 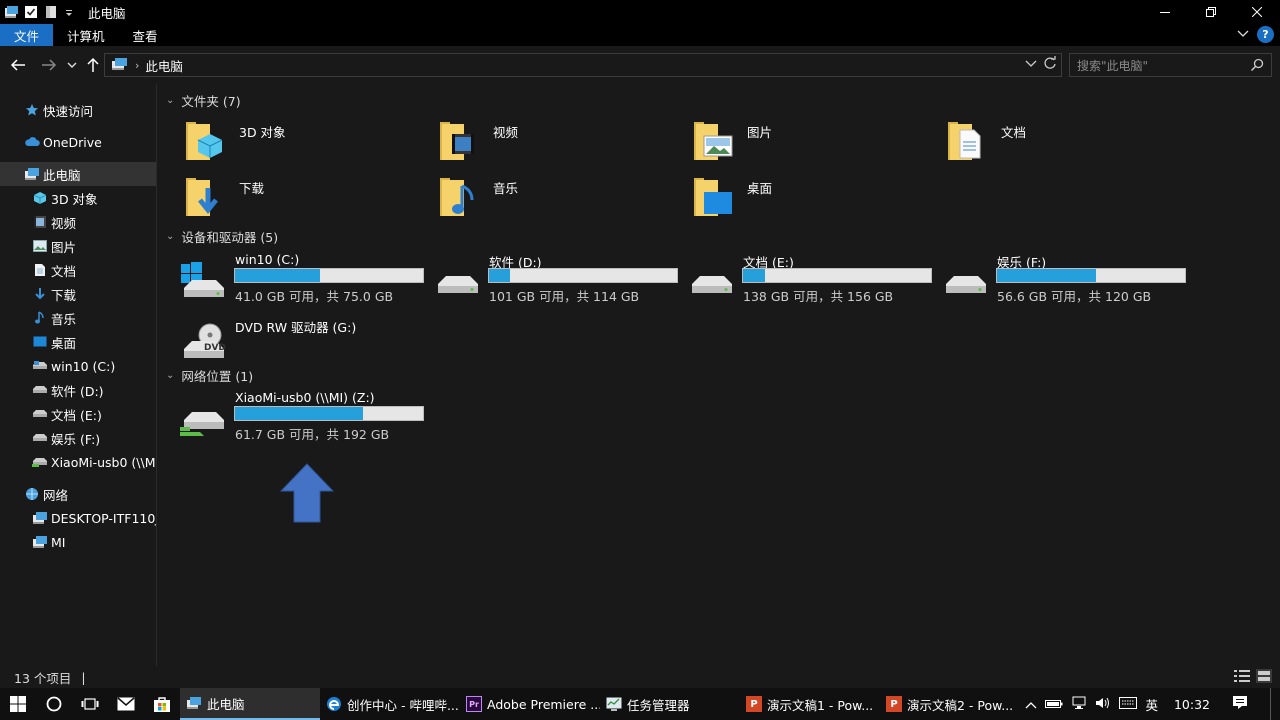 What do you see at coordinates (305, 345) in the screenshot?
I see `drive-g-dvd: DVD DVD RW 驱动器 (G:)` at bounding box center [305, 345].